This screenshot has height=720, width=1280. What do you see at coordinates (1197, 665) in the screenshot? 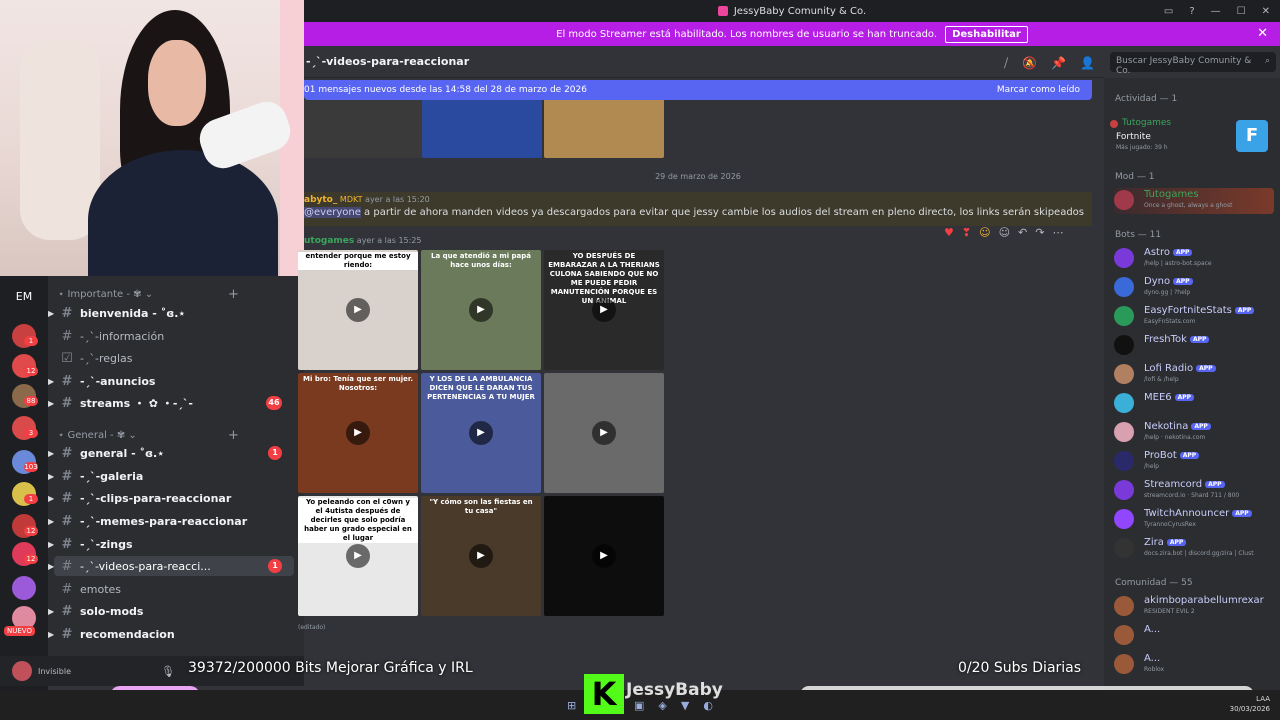
I see `member-community: A... Roblox` at bounding box center [1197, 665].